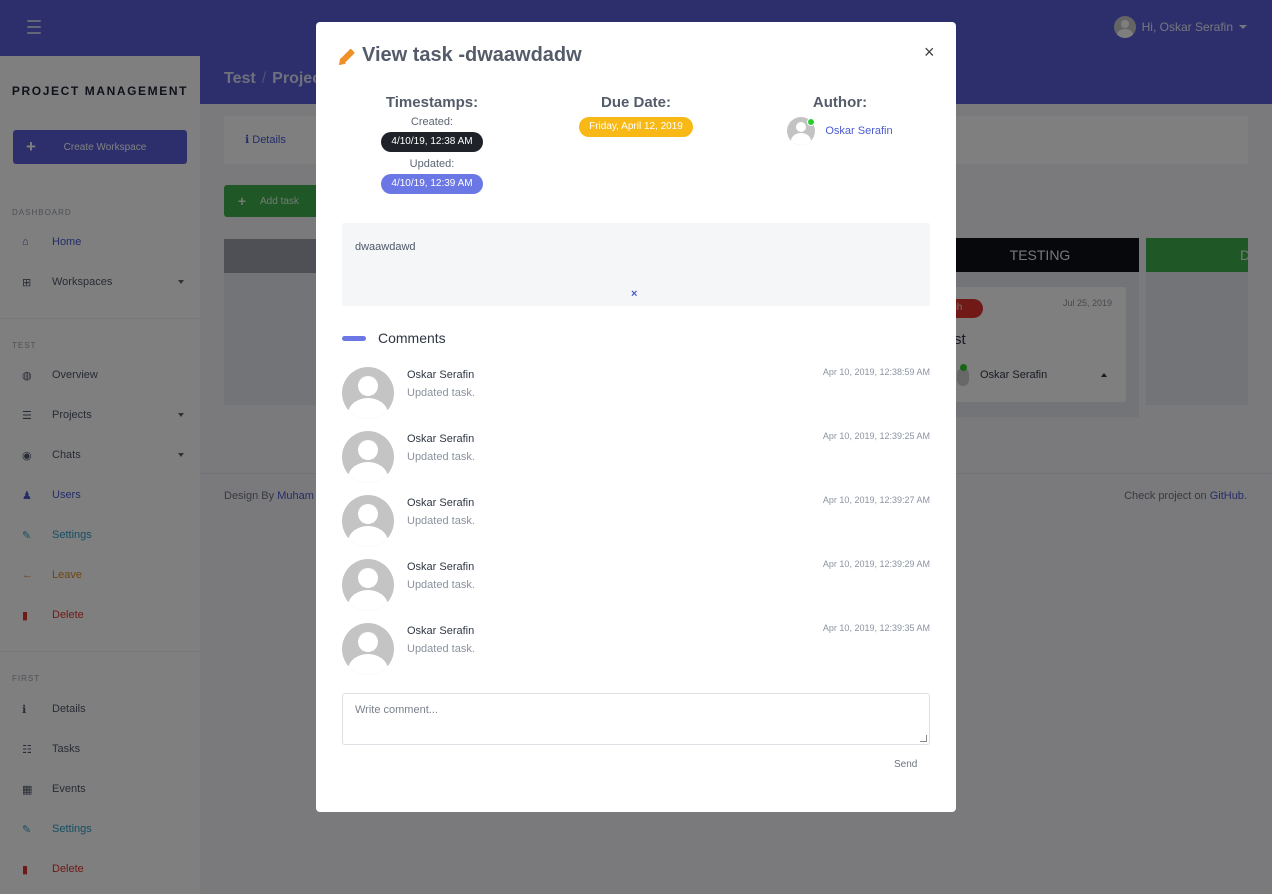 This screenshot has height=894, width=1272. I want to click on due-date-heading: Due Date:, so click(635, 102).